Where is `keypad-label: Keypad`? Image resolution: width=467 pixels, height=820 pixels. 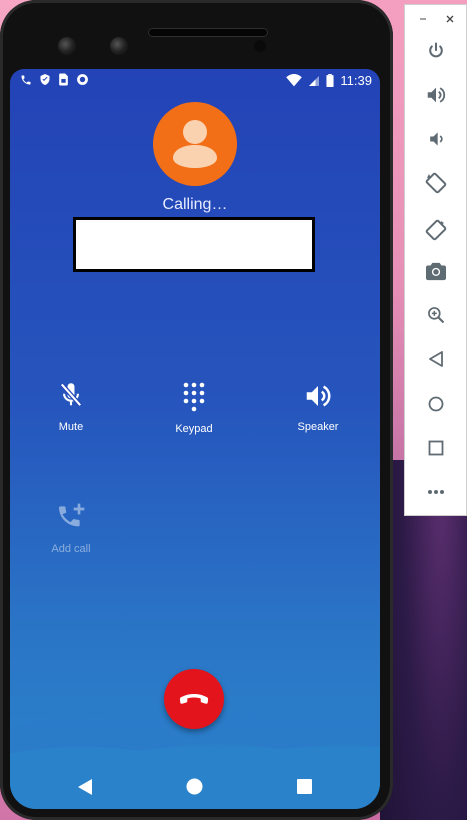
keypad-label: Keypad is located at coordinates (194, 429).